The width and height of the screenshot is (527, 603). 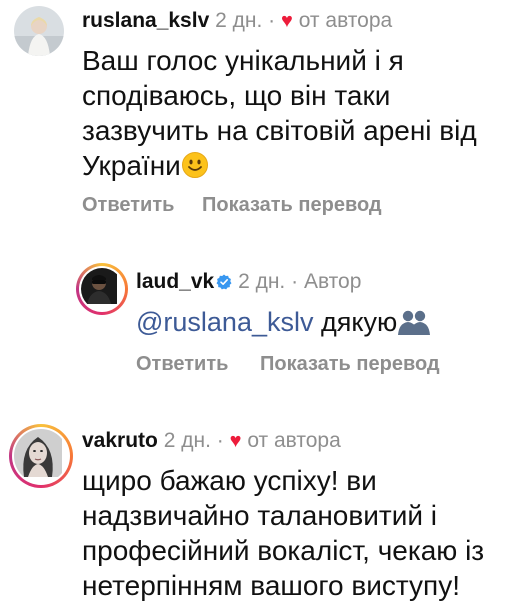 What do you see at coordinates (332, 281) in the screenshot?
I see `author-badge: Автор` at bounding box center [332, 281].